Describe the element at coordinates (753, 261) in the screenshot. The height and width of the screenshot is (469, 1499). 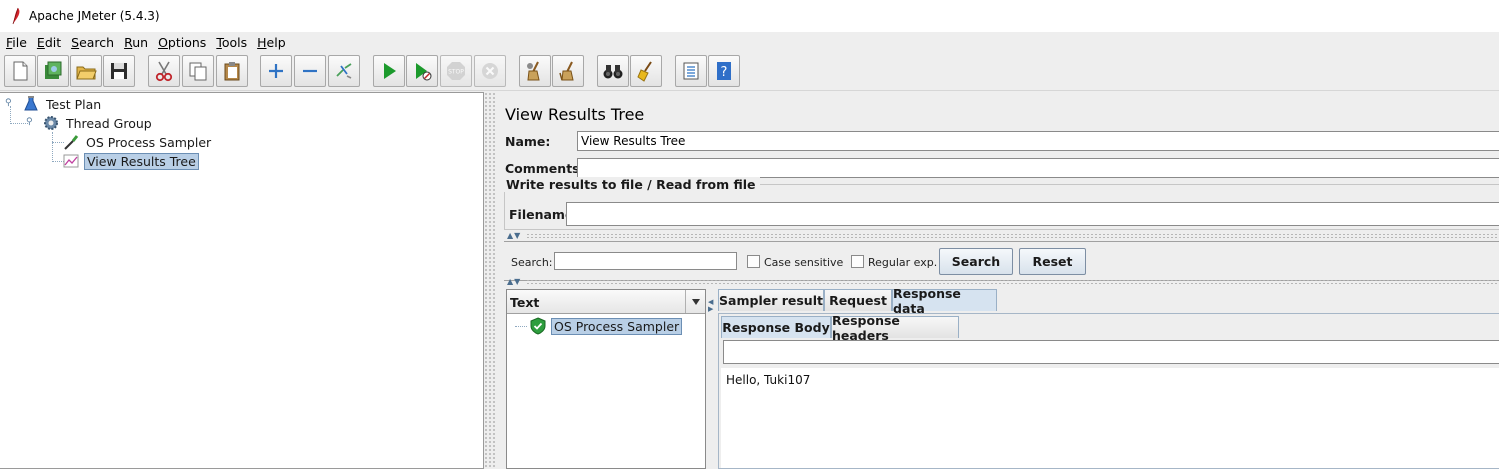
I see `case-sensitive-checkbox` at that location.